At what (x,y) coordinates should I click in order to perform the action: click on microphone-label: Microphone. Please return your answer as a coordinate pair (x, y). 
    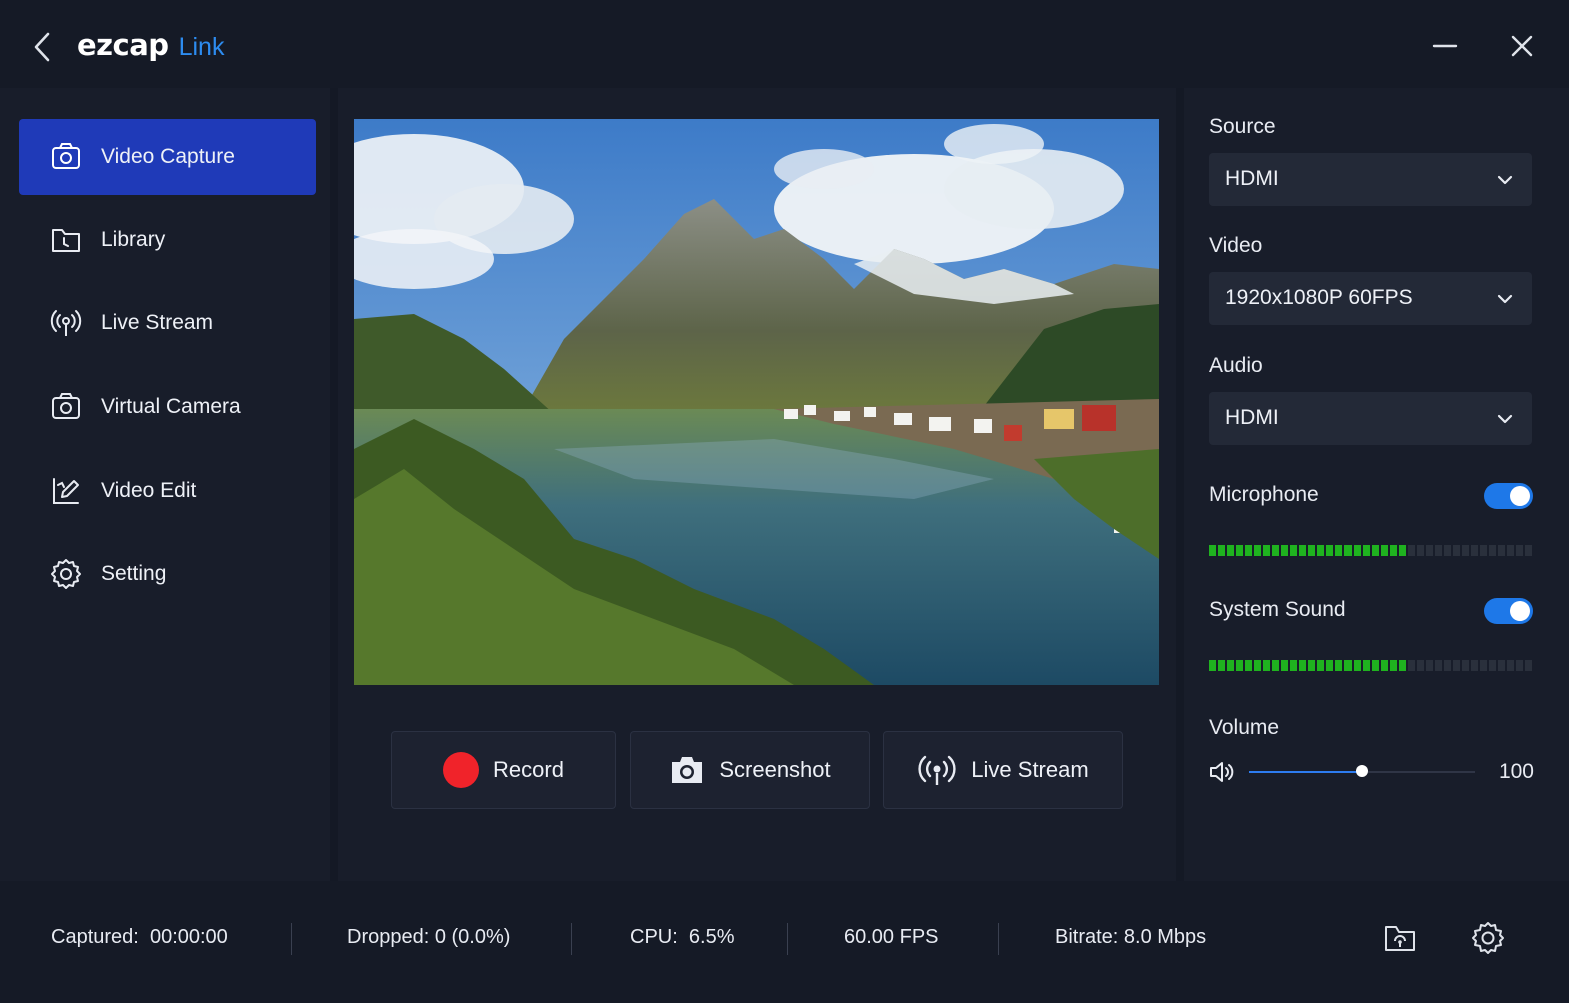
    Looking at the image, I should click on (1264, 494).